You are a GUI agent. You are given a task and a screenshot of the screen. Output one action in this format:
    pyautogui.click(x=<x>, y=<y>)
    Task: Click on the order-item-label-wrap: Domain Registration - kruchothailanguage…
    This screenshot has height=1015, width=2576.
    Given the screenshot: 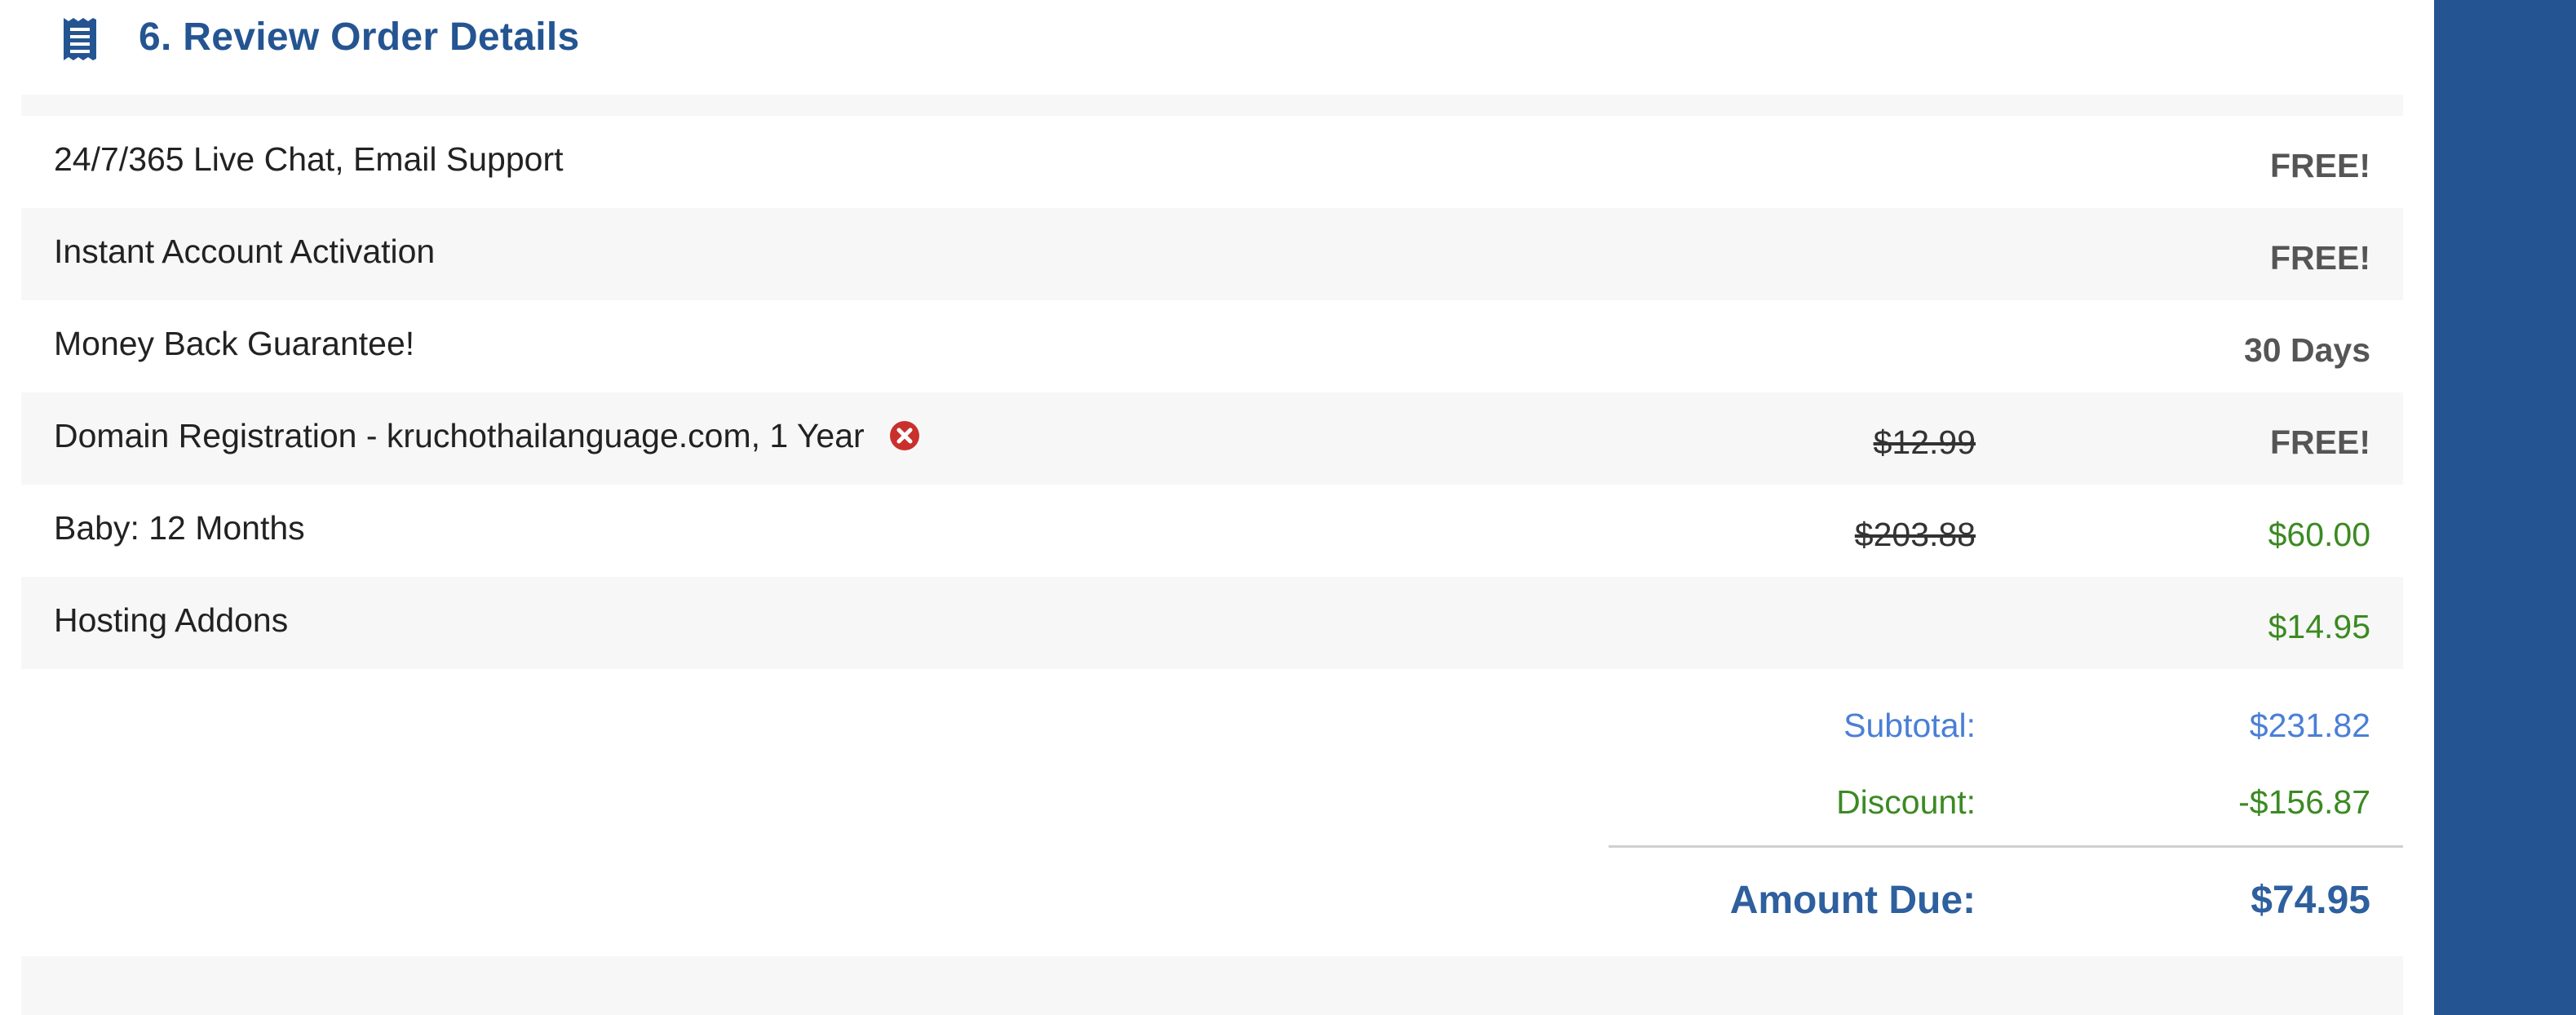 What is the action you would take?
    pyautogui.click(x=487, y=436)
    